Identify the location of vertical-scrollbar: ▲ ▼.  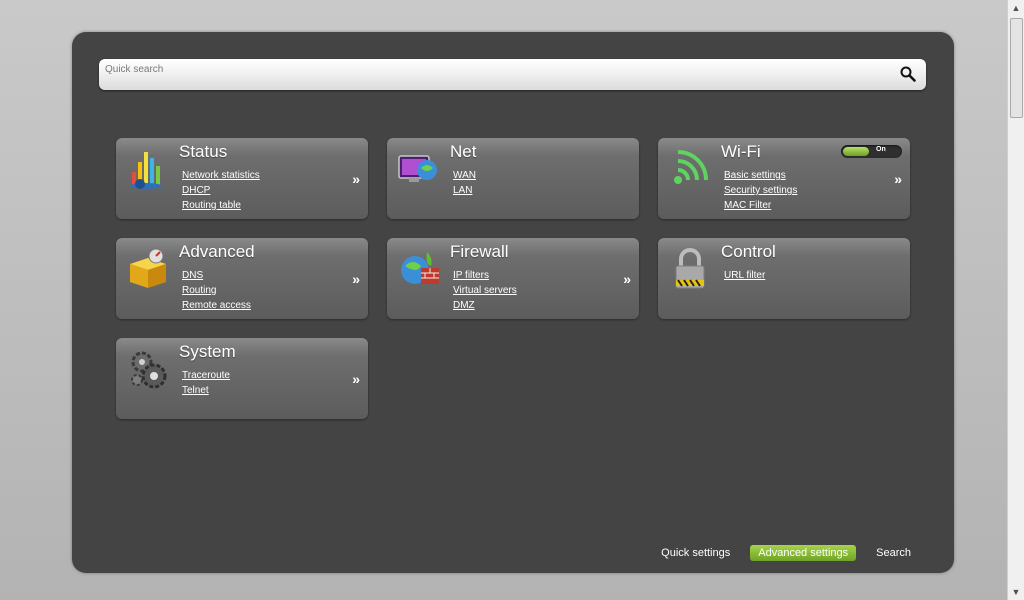
(1015, 300).